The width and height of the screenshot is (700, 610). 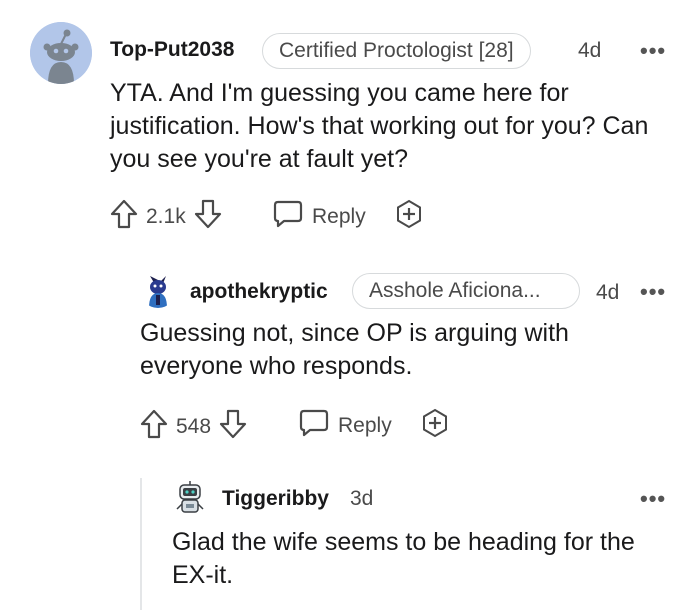 I want to click on thread-line, so click(x=141, y=544).